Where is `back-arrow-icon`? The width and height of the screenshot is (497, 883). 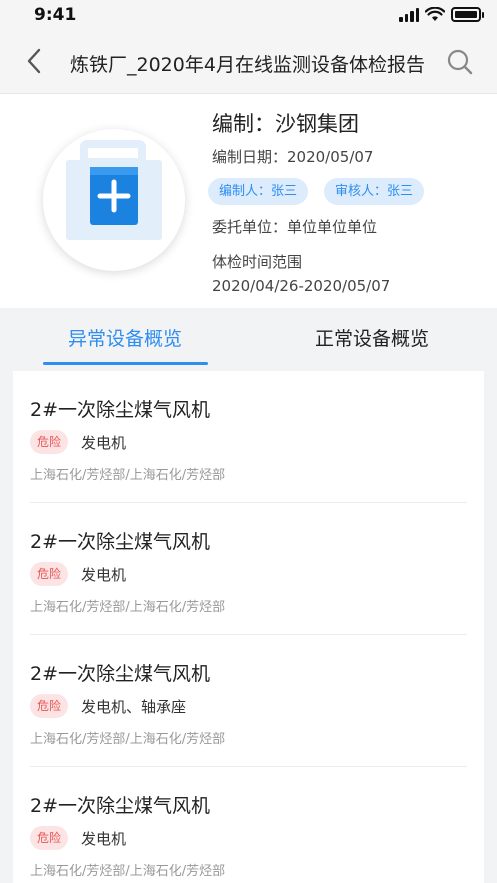 back-arrow-icon is located at coordinates (35, 61).